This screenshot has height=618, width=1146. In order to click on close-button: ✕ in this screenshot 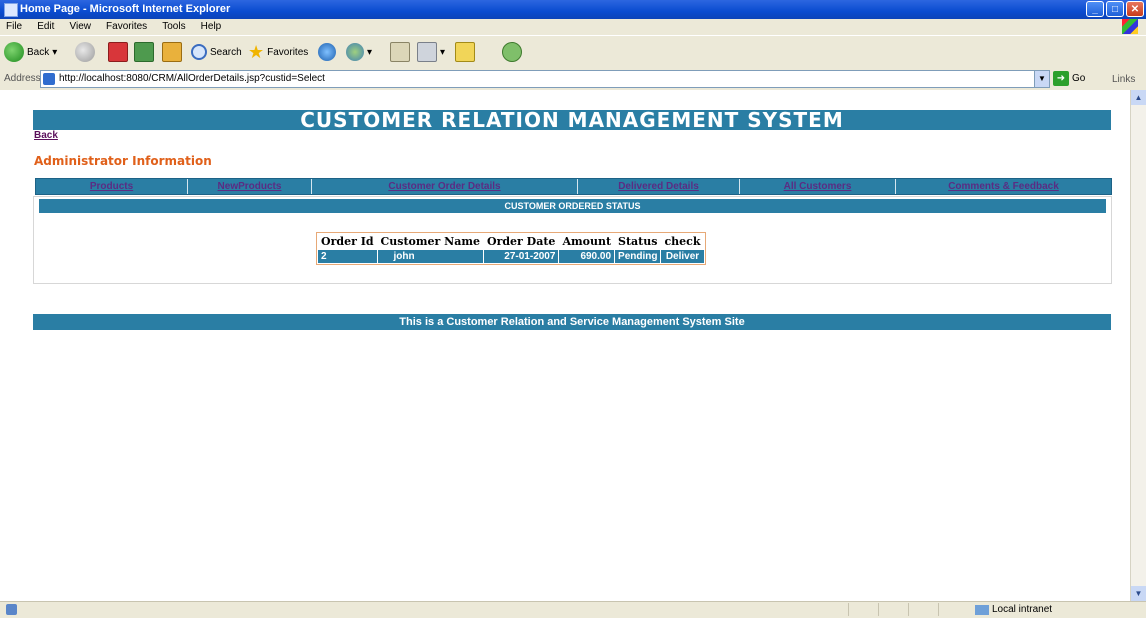, I will do `click(1135, 9)`.